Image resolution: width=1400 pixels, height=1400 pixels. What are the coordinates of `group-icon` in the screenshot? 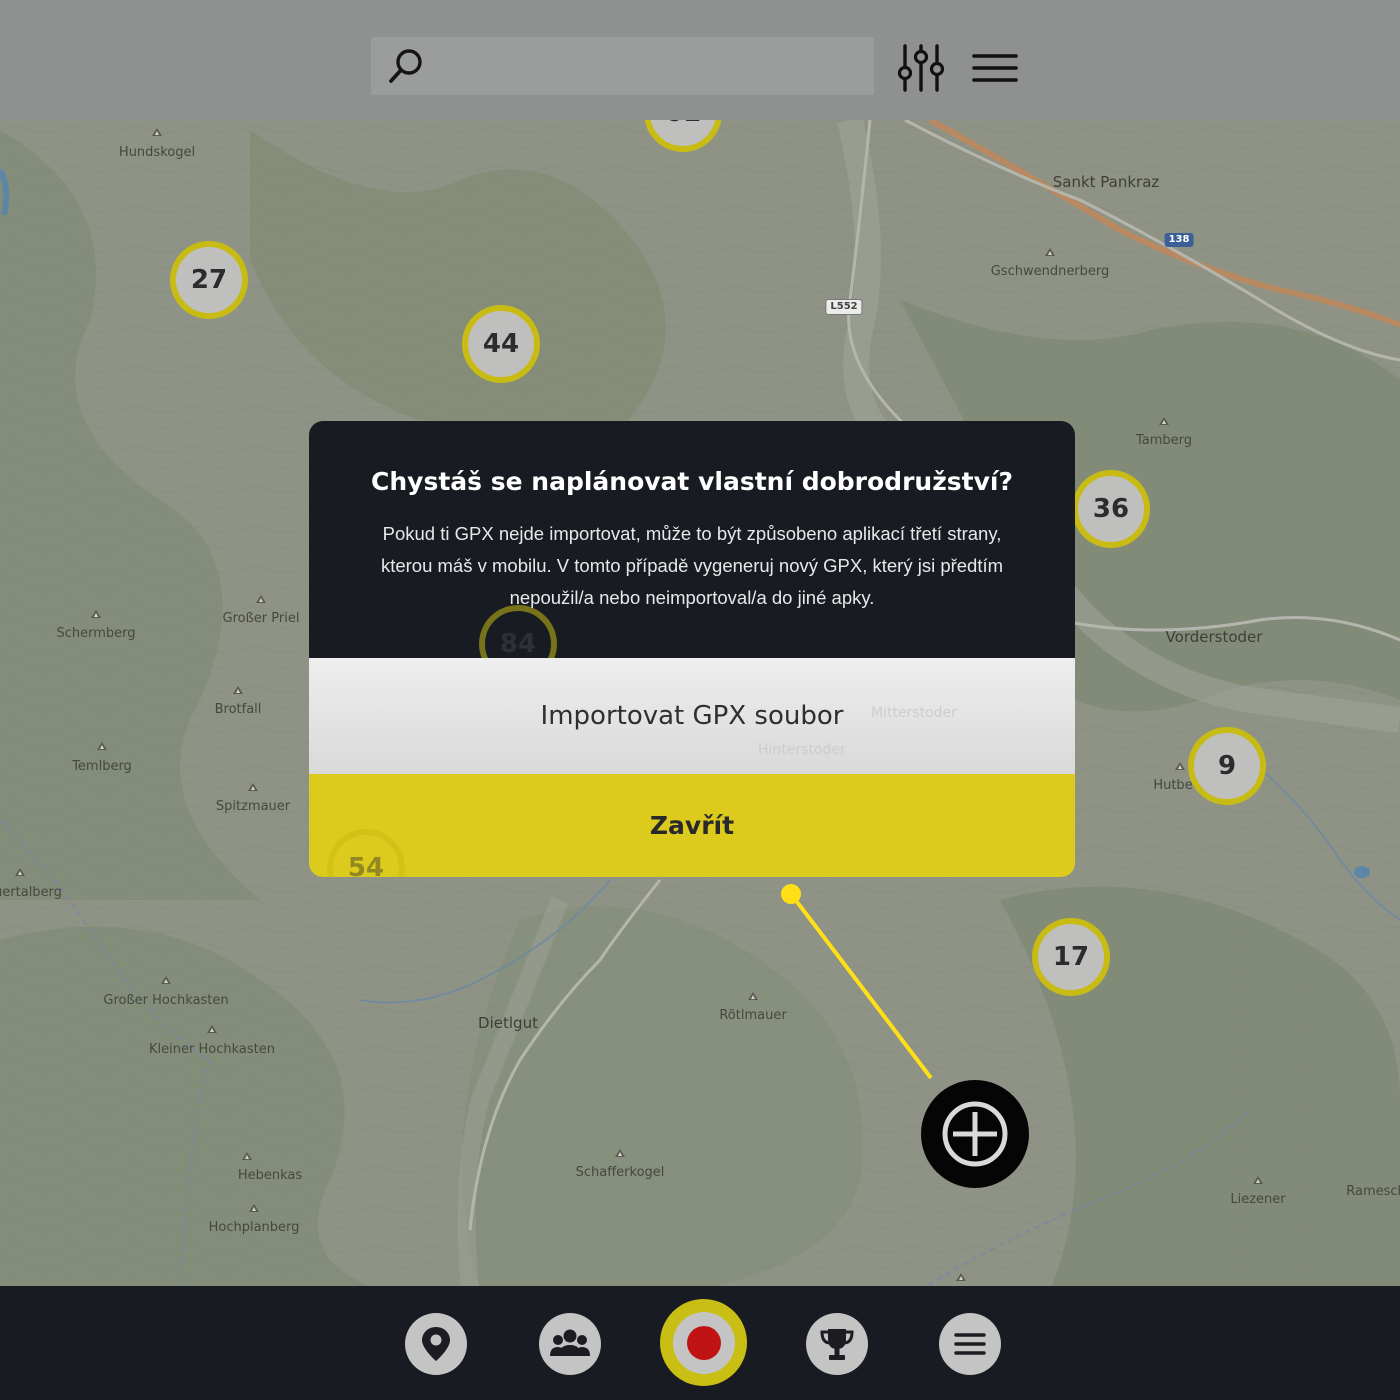 It's located at (570, 1342).